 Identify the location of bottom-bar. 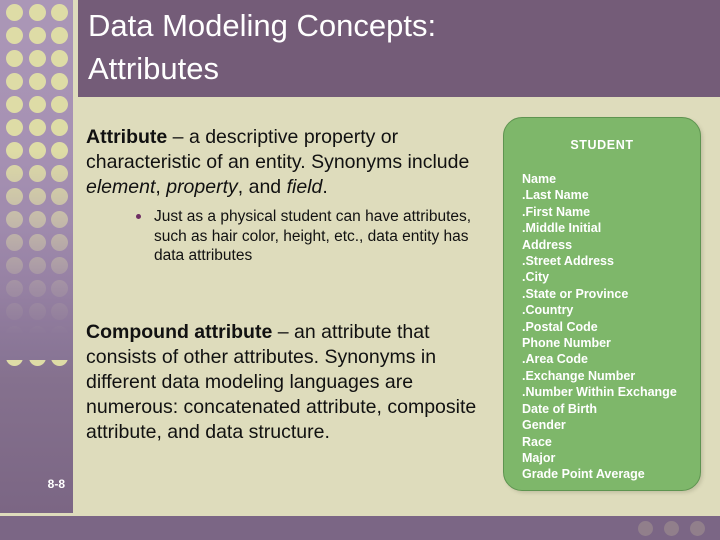
(360, 528).